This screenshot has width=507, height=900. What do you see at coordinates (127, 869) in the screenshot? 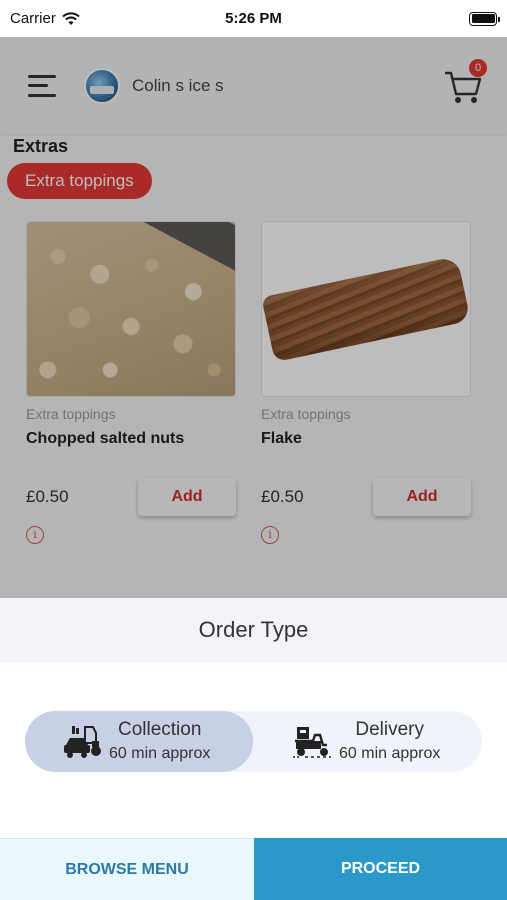
I see `browse-menu-button: BROWSE MENU` at bounding box center [127, 869].